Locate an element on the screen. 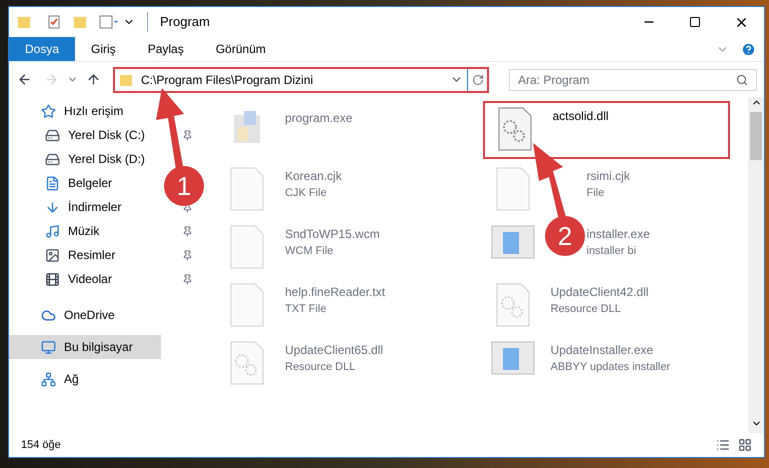 This screenshot has height=468, width=769. sidebar-item: Yerel Disk (D:) is located at coordinates (85, 159).